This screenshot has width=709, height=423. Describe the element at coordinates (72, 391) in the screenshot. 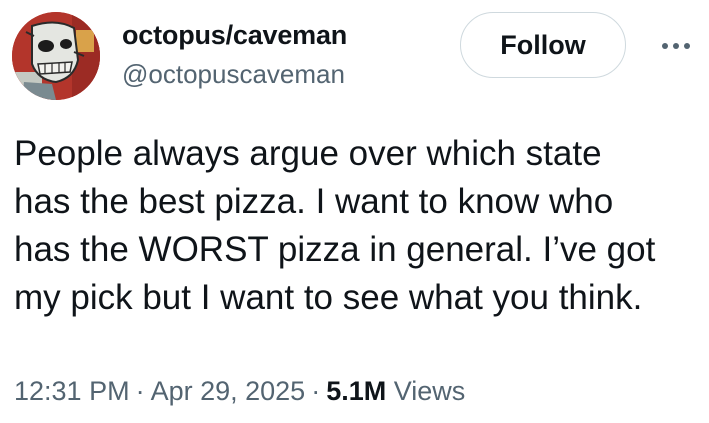

I see `tweet-time: 12:31 PM` at that location.